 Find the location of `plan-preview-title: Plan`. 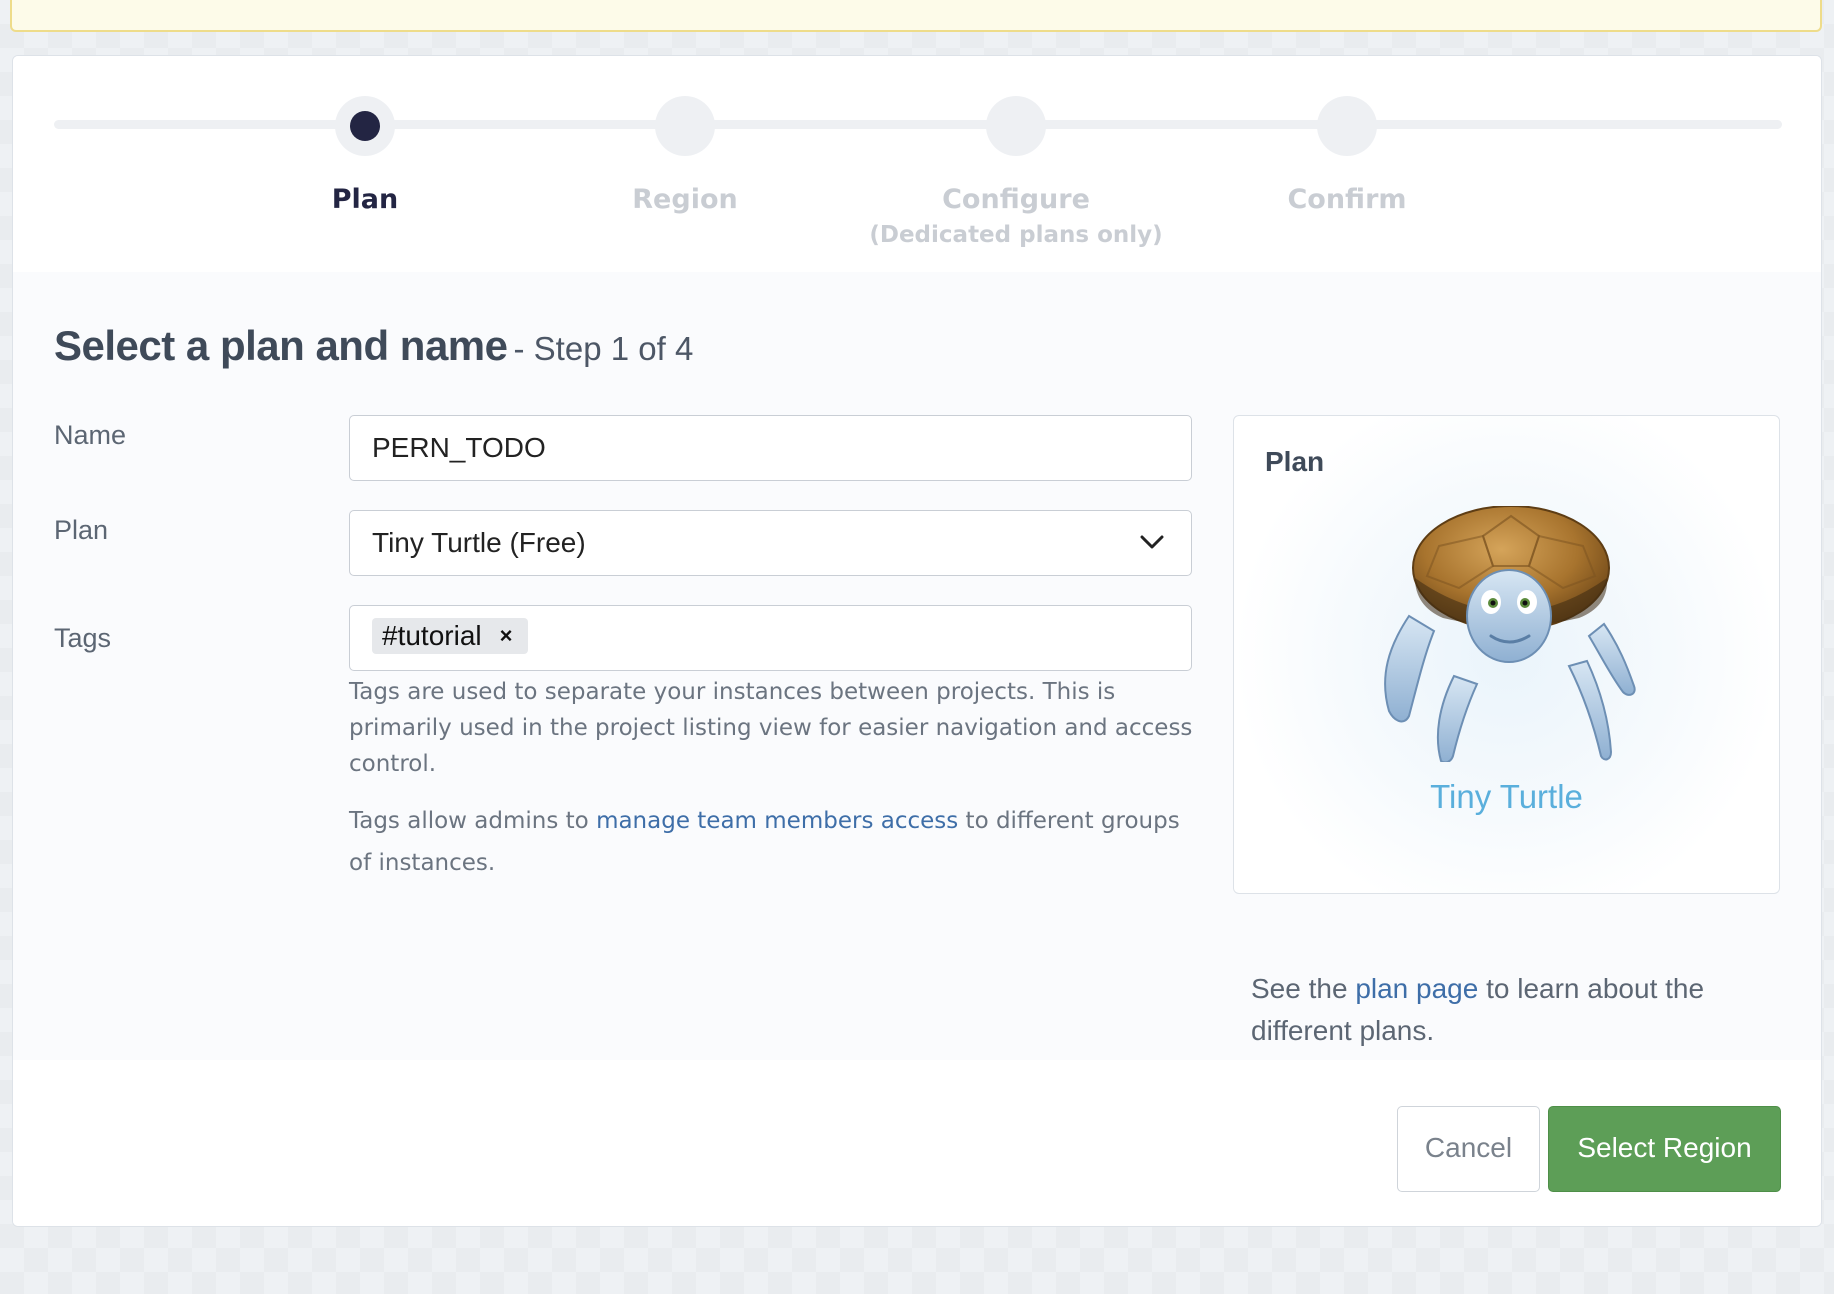

plan-preview-title: Plan is located at coordinates (1295, 461).